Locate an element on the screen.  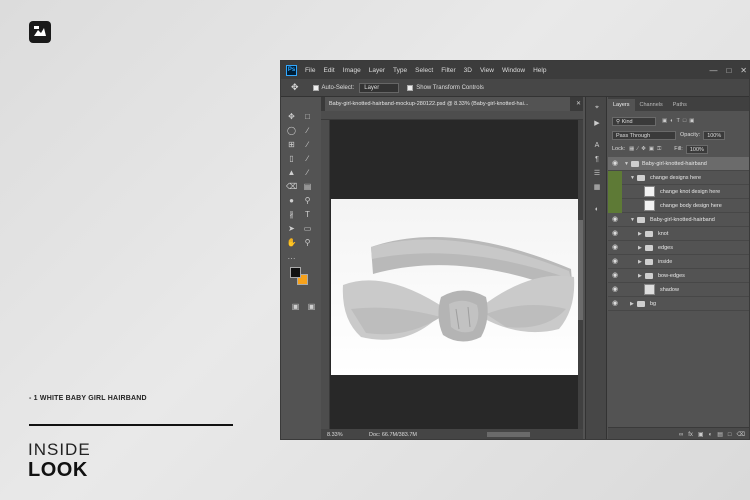
path-select-icon: ➤ is located at coordinates (291, 228).